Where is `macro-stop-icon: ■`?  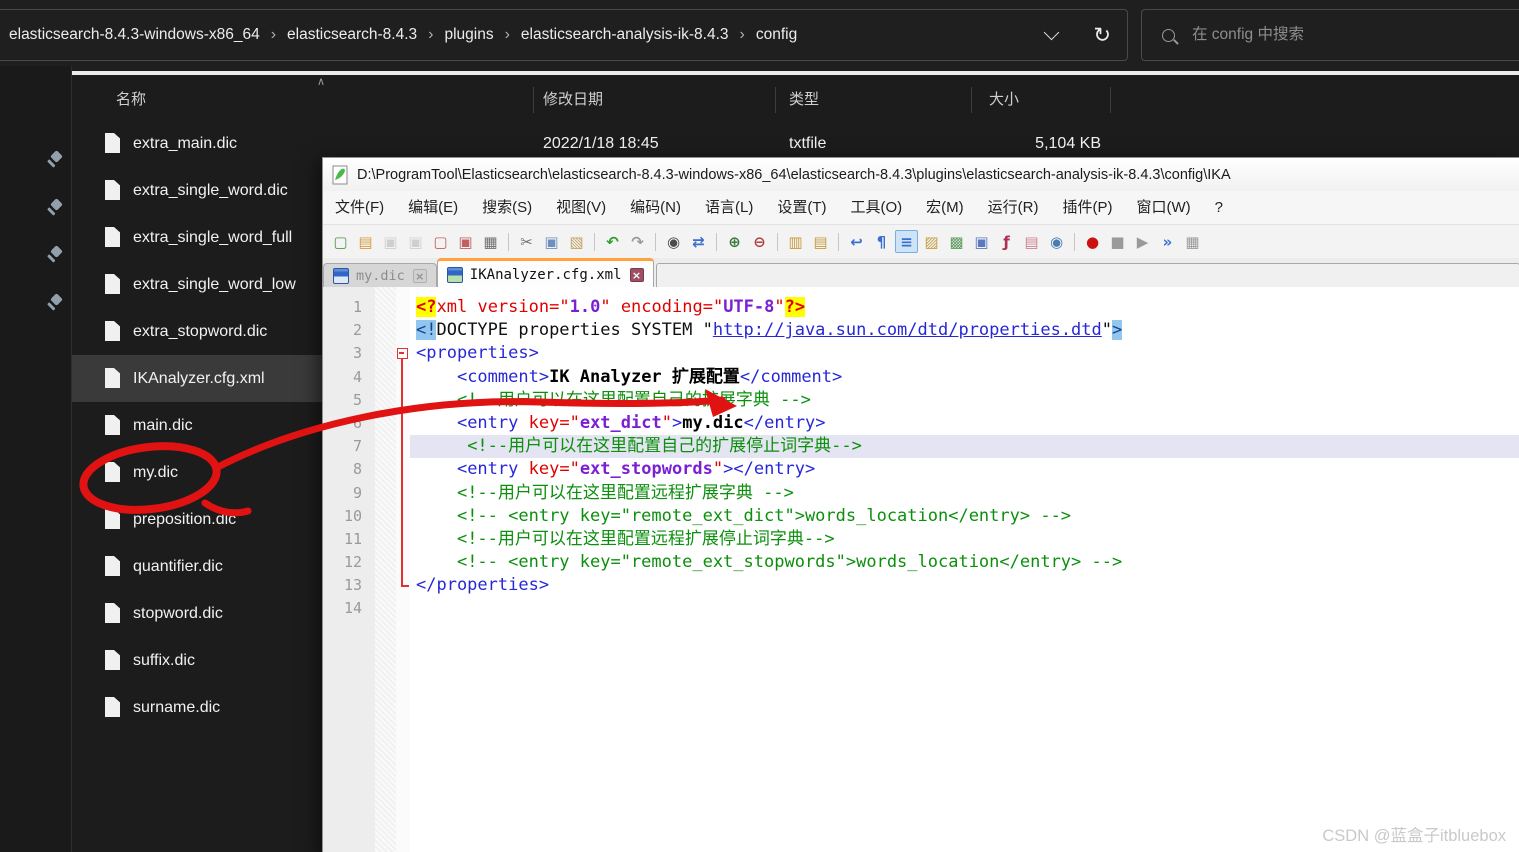
macro-stop-icon: ■ is located at coordinates (1117, 241).